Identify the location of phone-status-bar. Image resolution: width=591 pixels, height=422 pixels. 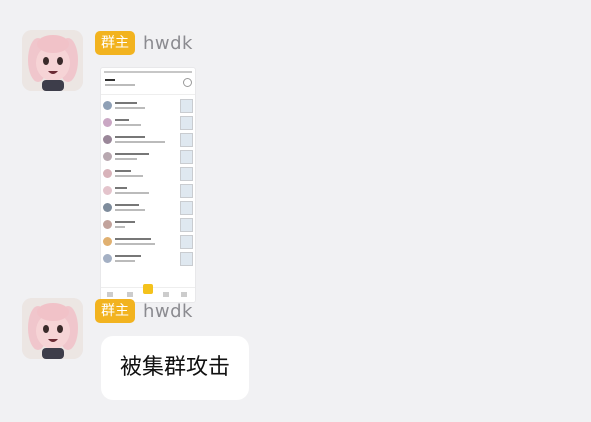
(148, 72).